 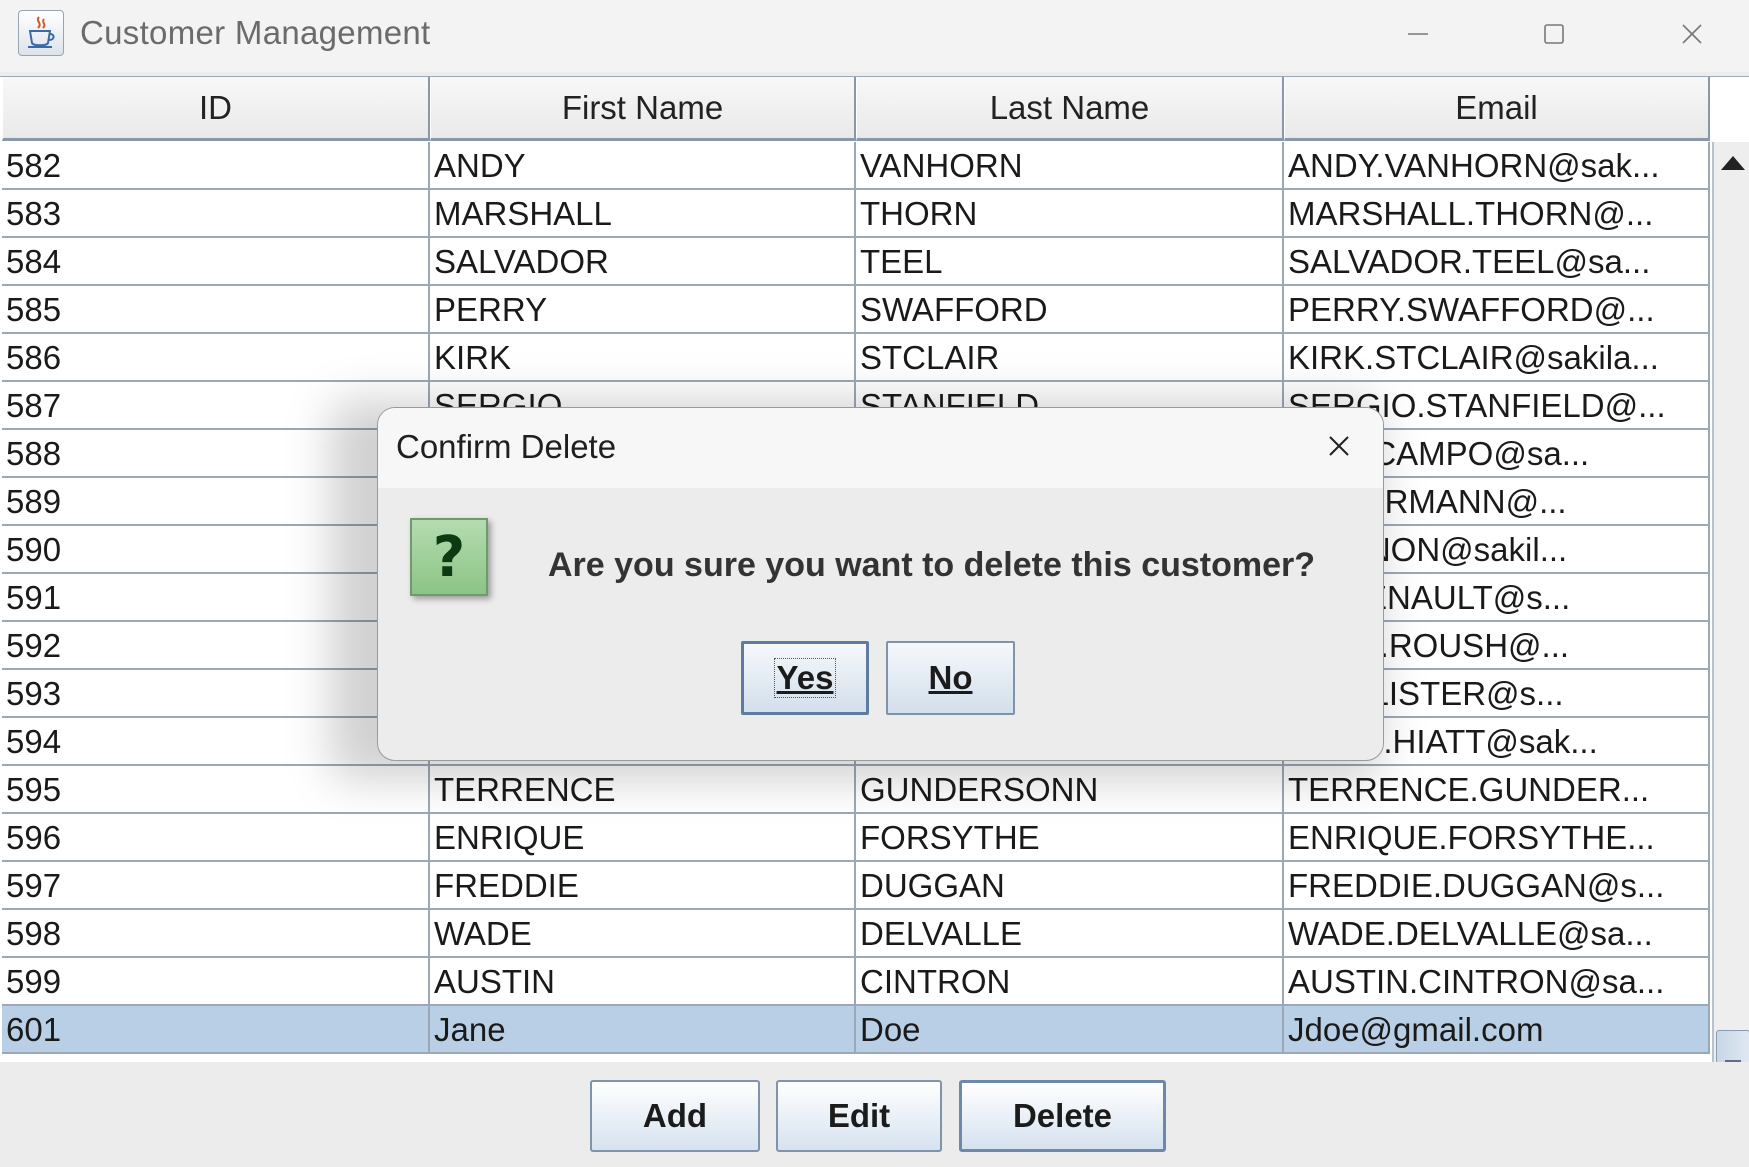 What do you see at coordinates (1070, 309) in the screenshot?
I see `cell-last-name: SWAFFORD` at bounding box center [1070, 309].